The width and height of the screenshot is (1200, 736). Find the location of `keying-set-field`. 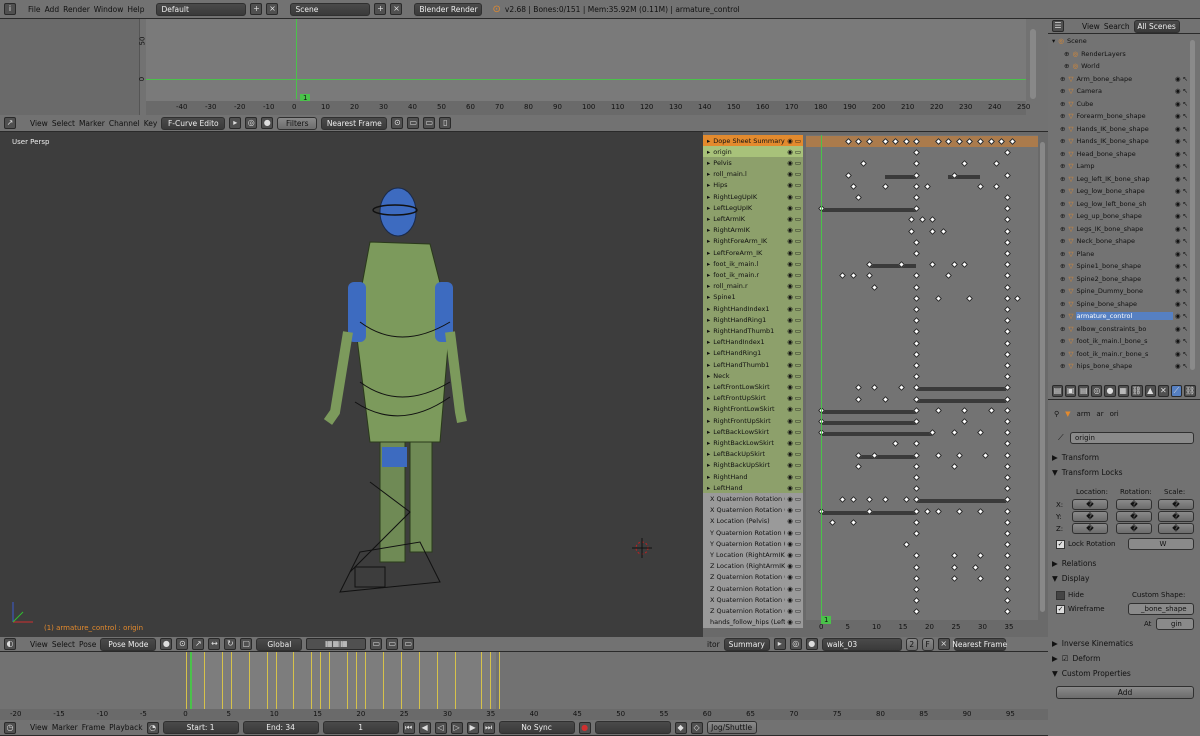

keying-set-field is located at coordinates (632, 727).